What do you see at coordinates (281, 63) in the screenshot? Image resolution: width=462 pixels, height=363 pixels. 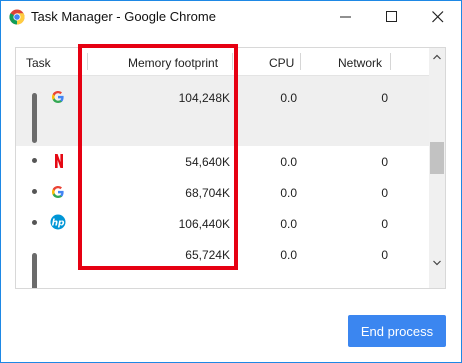 I see `column-header-cpu: CPU` at bounding box center [281, 63].